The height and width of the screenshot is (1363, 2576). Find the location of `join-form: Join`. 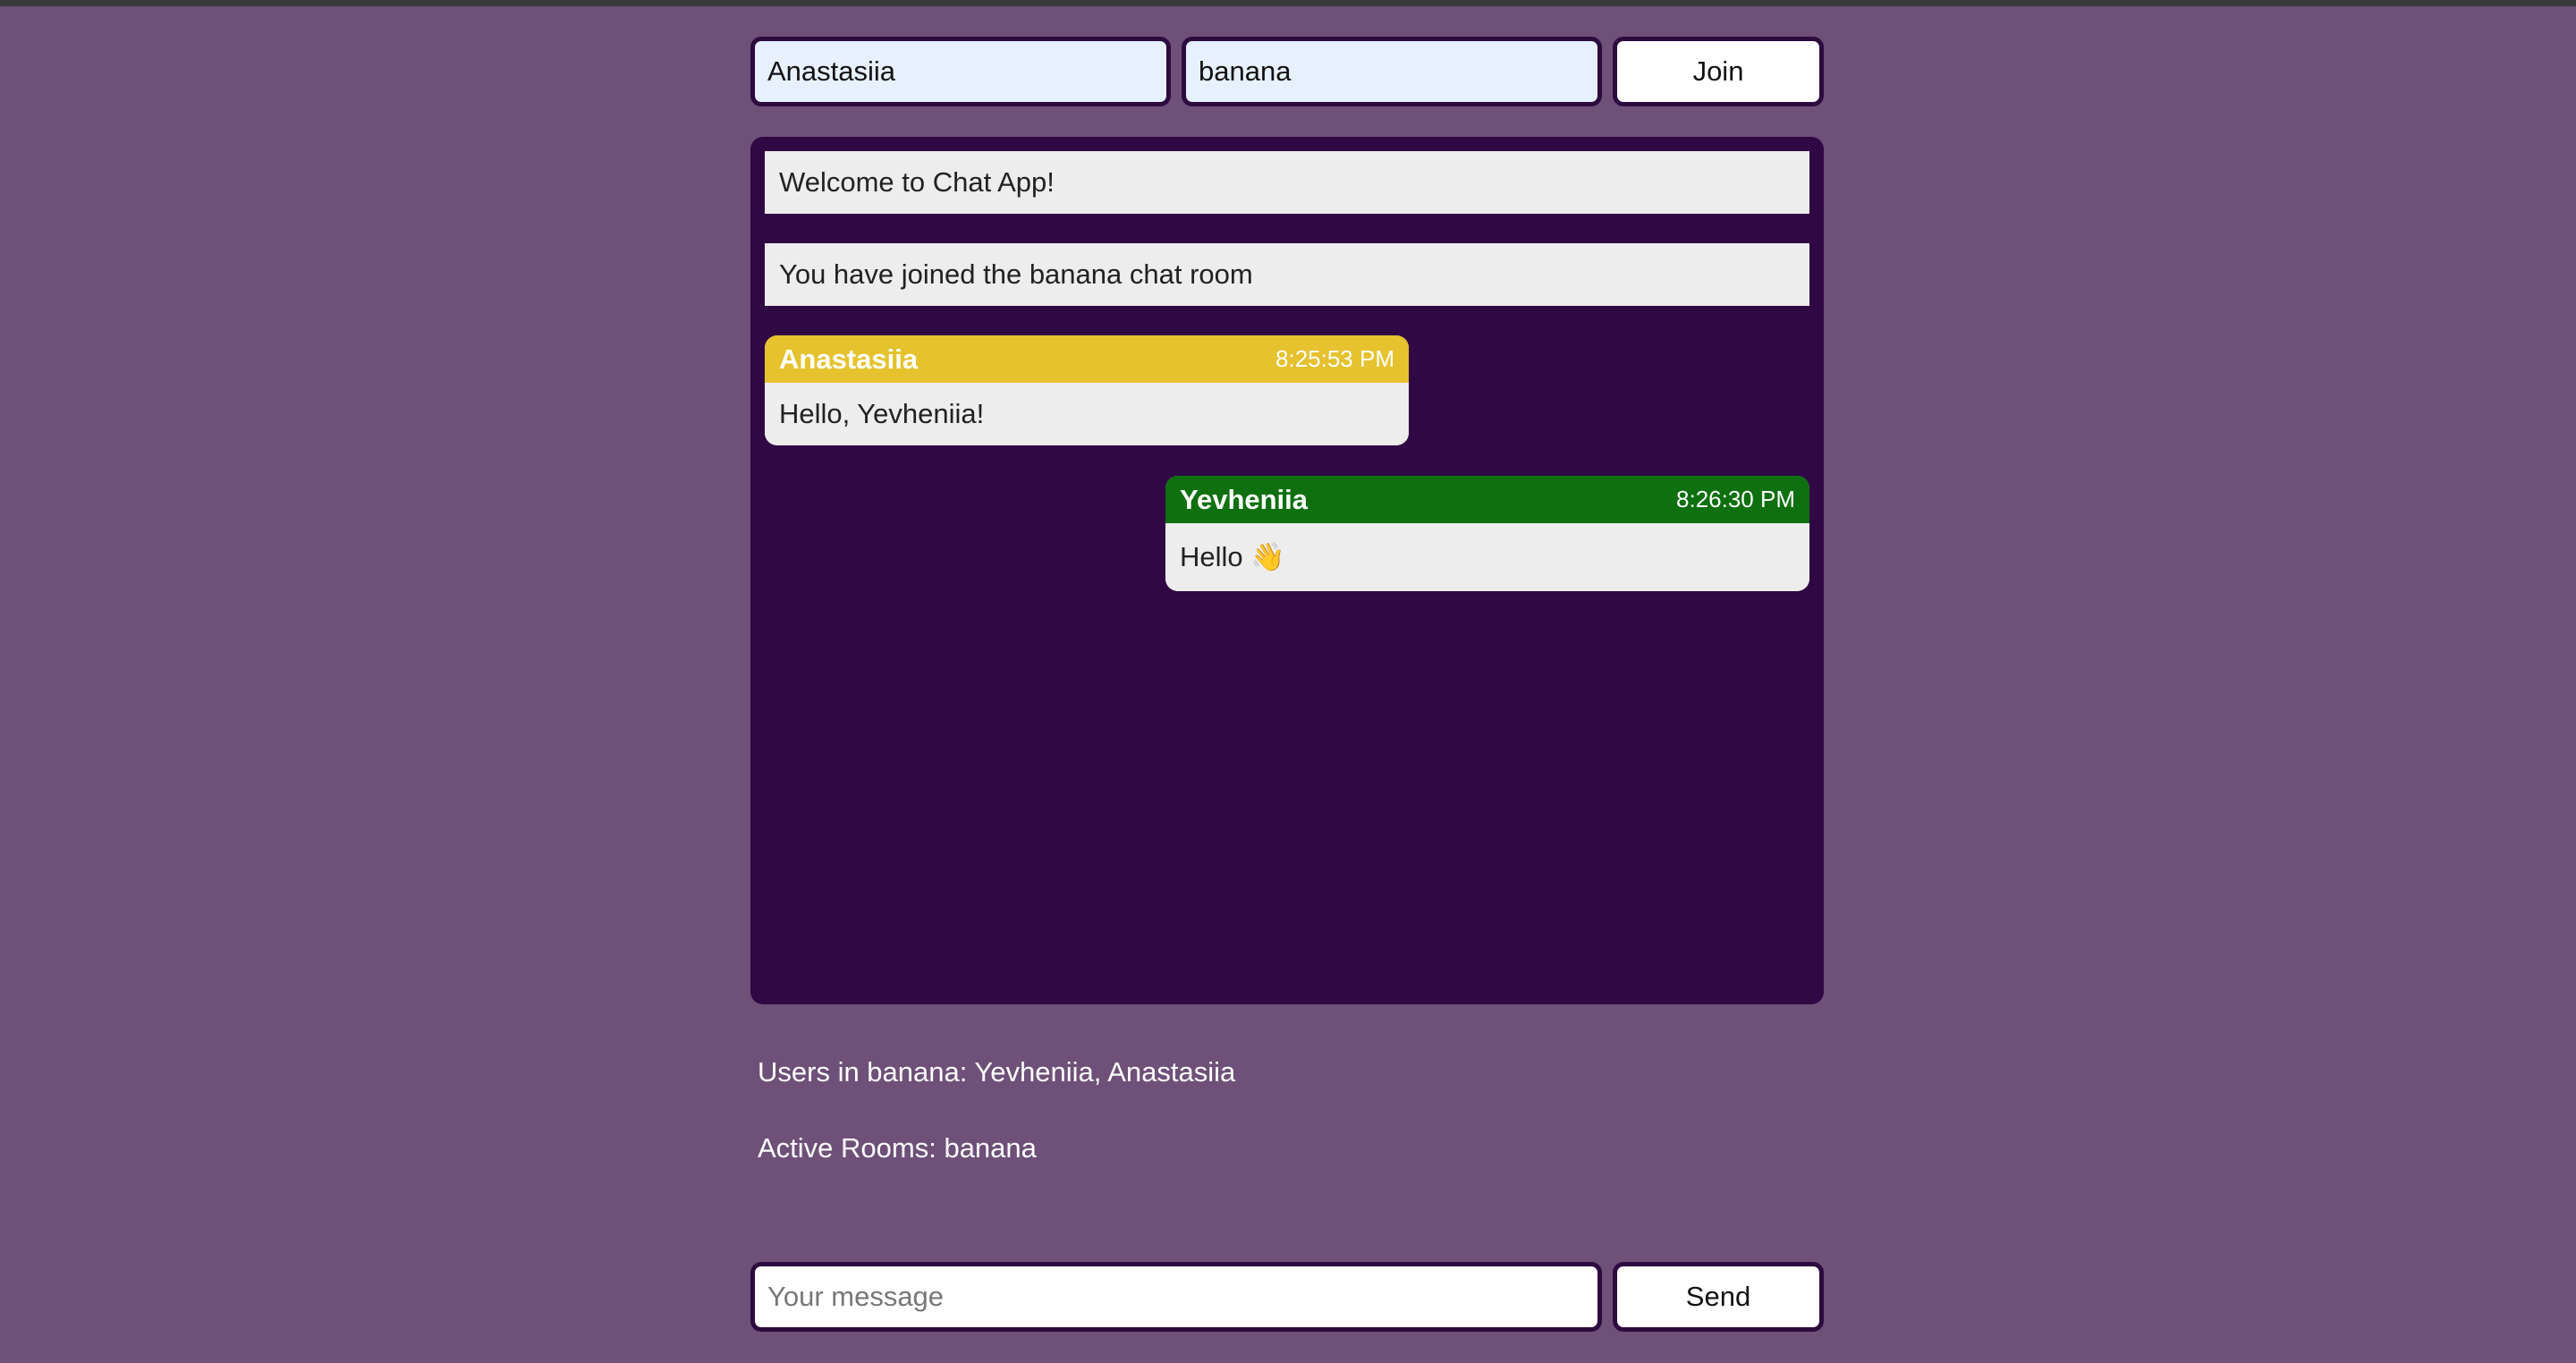

join-form: Join is located at coordinates (1287, 71).